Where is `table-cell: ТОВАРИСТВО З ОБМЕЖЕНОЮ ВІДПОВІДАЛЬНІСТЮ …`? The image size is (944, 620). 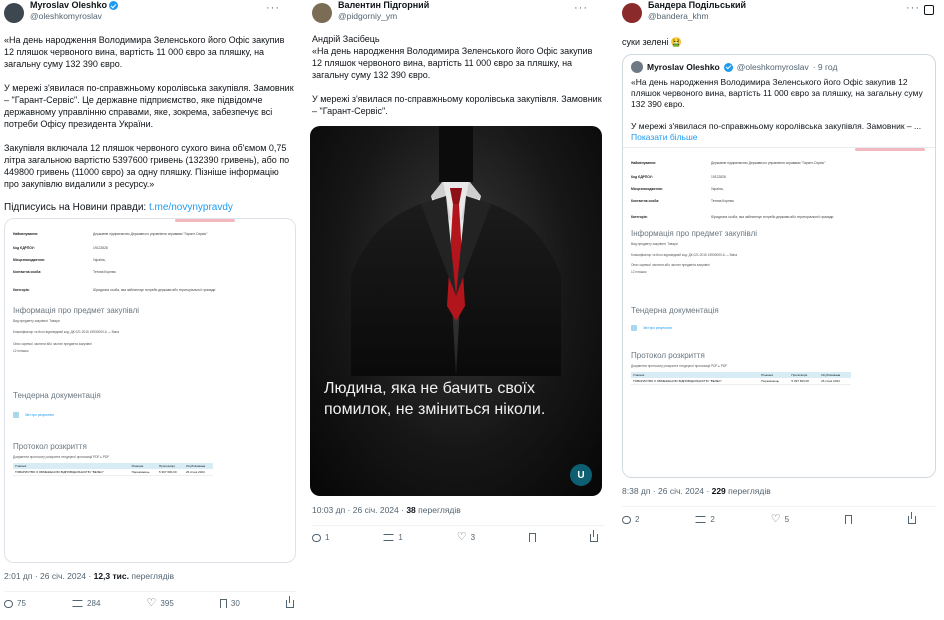 table-cell: ТОВАРИСТВО З ОБМЕЖЕНОЮ ВІДПОВІДАЛЬНІСТЮ … is located at coordinates (695, 381).